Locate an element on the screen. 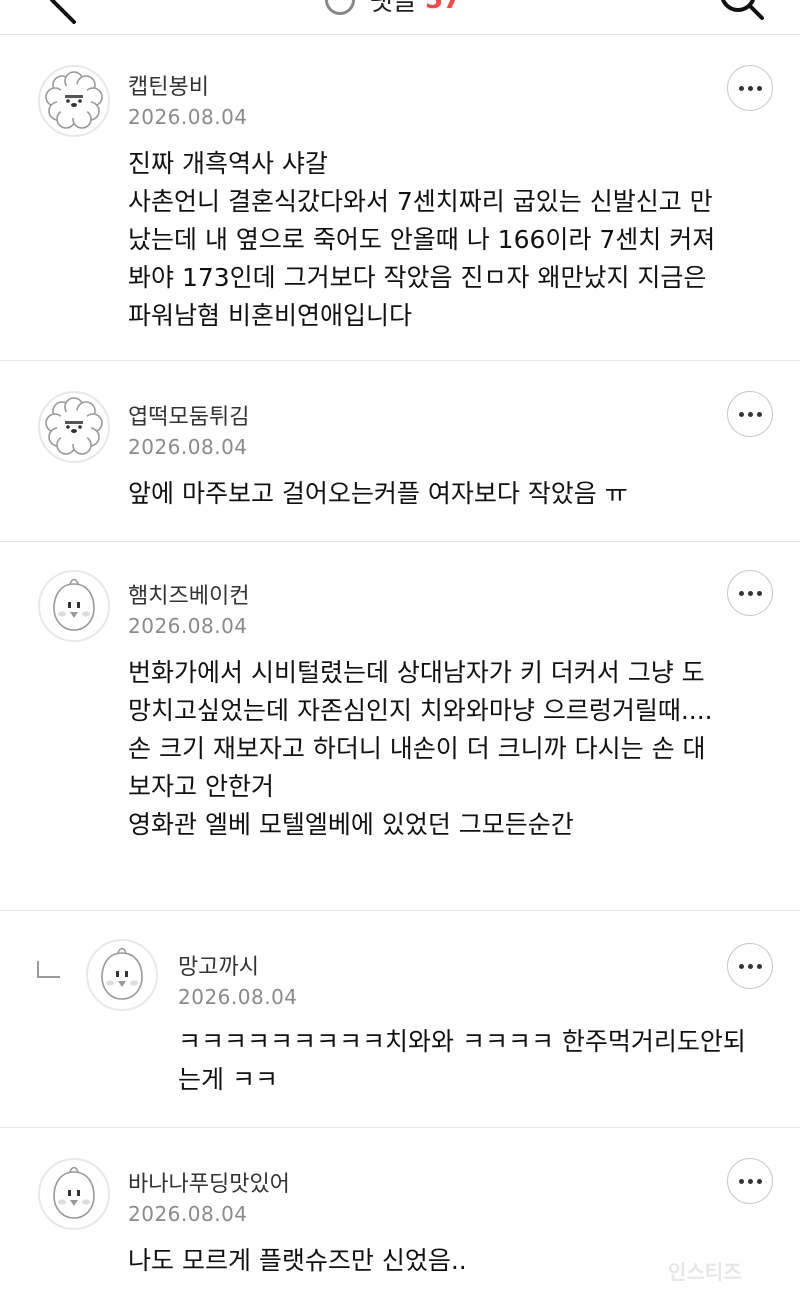  comment-username: 바나나푸딩맛있어 is located at coordinates (209, 1182).